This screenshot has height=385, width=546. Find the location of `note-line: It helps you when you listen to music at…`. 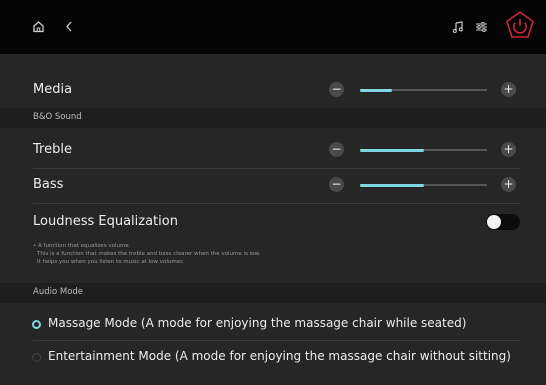

note-line: It helps you when you listen to music at… is located at coordinates (110, 262).